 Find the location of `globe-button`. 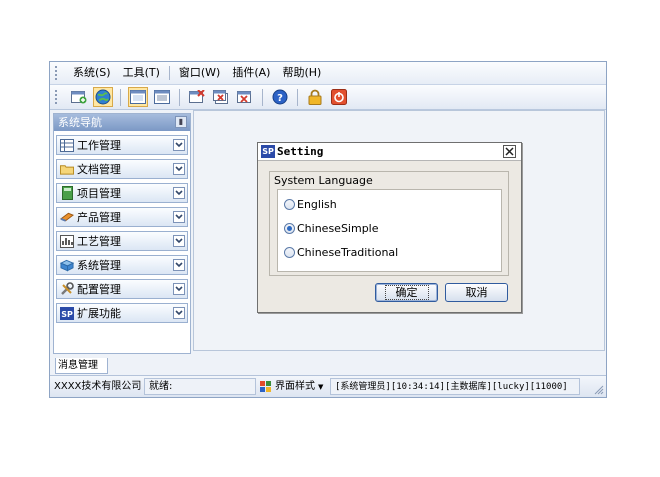

globe-button is located at coordinates (103, 97).